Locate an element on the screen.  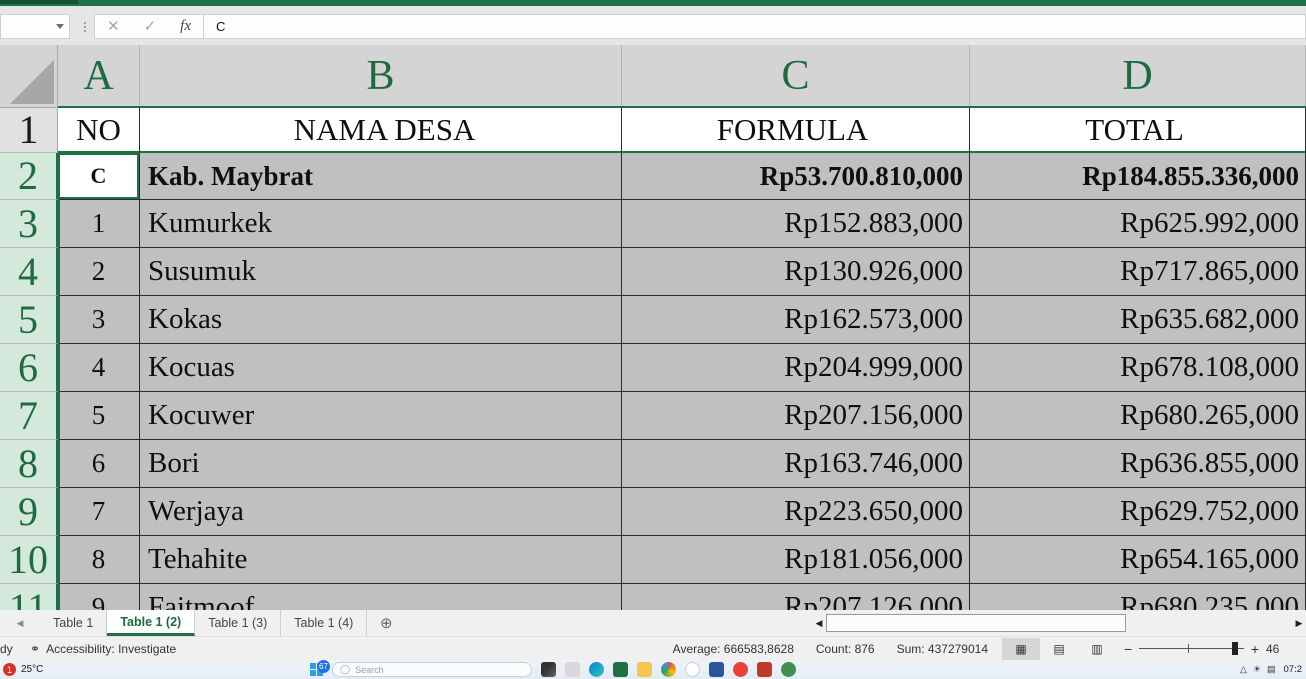
table-row-cell-no: 8 is located at coordinates (99, 560).